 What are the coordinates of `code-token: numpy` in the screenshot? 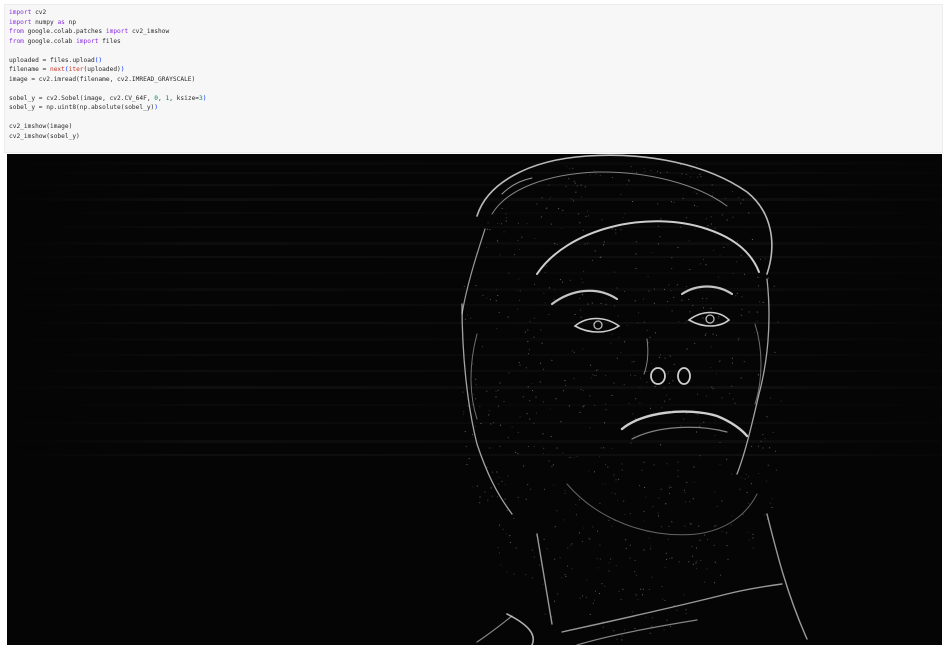 It's located at (44, 22).